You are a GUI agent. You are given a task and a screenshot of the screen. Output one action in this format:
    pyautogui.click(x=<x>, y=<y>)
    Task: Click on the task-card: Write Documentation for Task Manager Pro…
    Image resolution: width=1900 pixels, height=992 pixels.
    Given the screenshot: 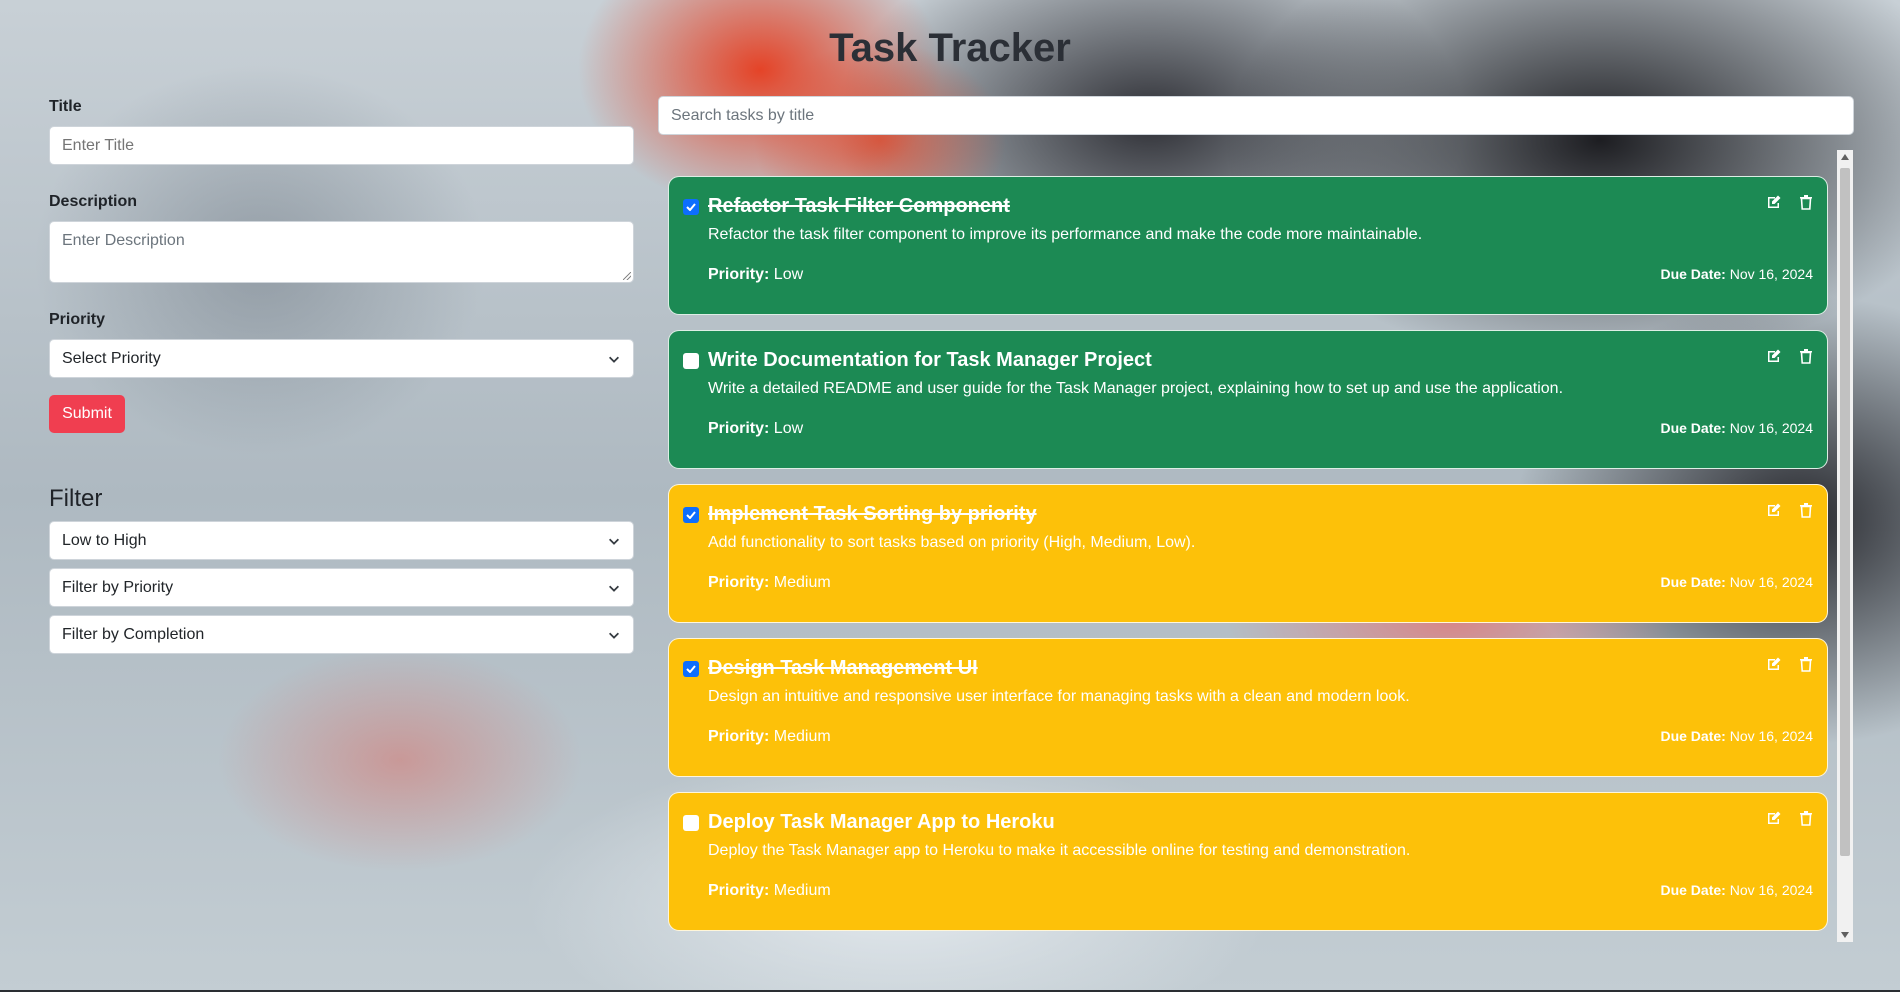 What is the action you would take?
    pyautogui.click(x=1248, y=399)
    